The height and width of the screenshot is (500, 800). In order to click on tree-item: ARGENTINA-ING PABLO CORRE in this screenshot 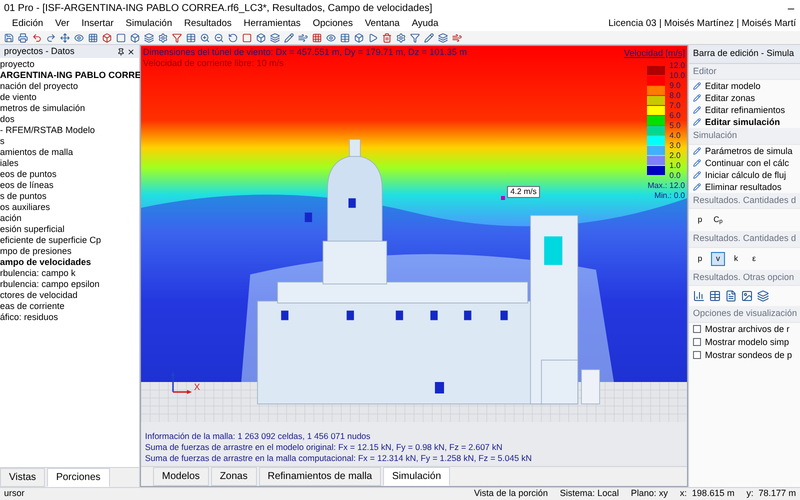, I will do `click(69, 75)`.